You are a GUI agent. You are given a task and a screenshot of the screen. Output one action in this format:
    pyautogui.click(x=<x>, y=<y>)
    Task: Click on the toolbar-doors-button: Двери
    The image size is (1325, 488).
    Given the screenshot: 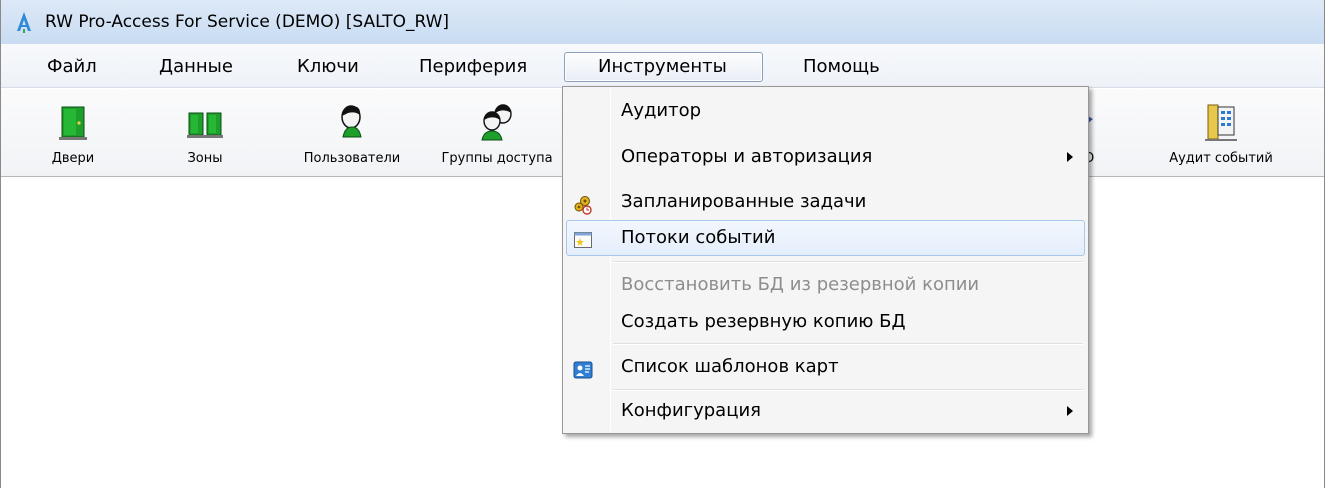 What is the action you would take?
    pyautogui.click(x=73, y=133)
    